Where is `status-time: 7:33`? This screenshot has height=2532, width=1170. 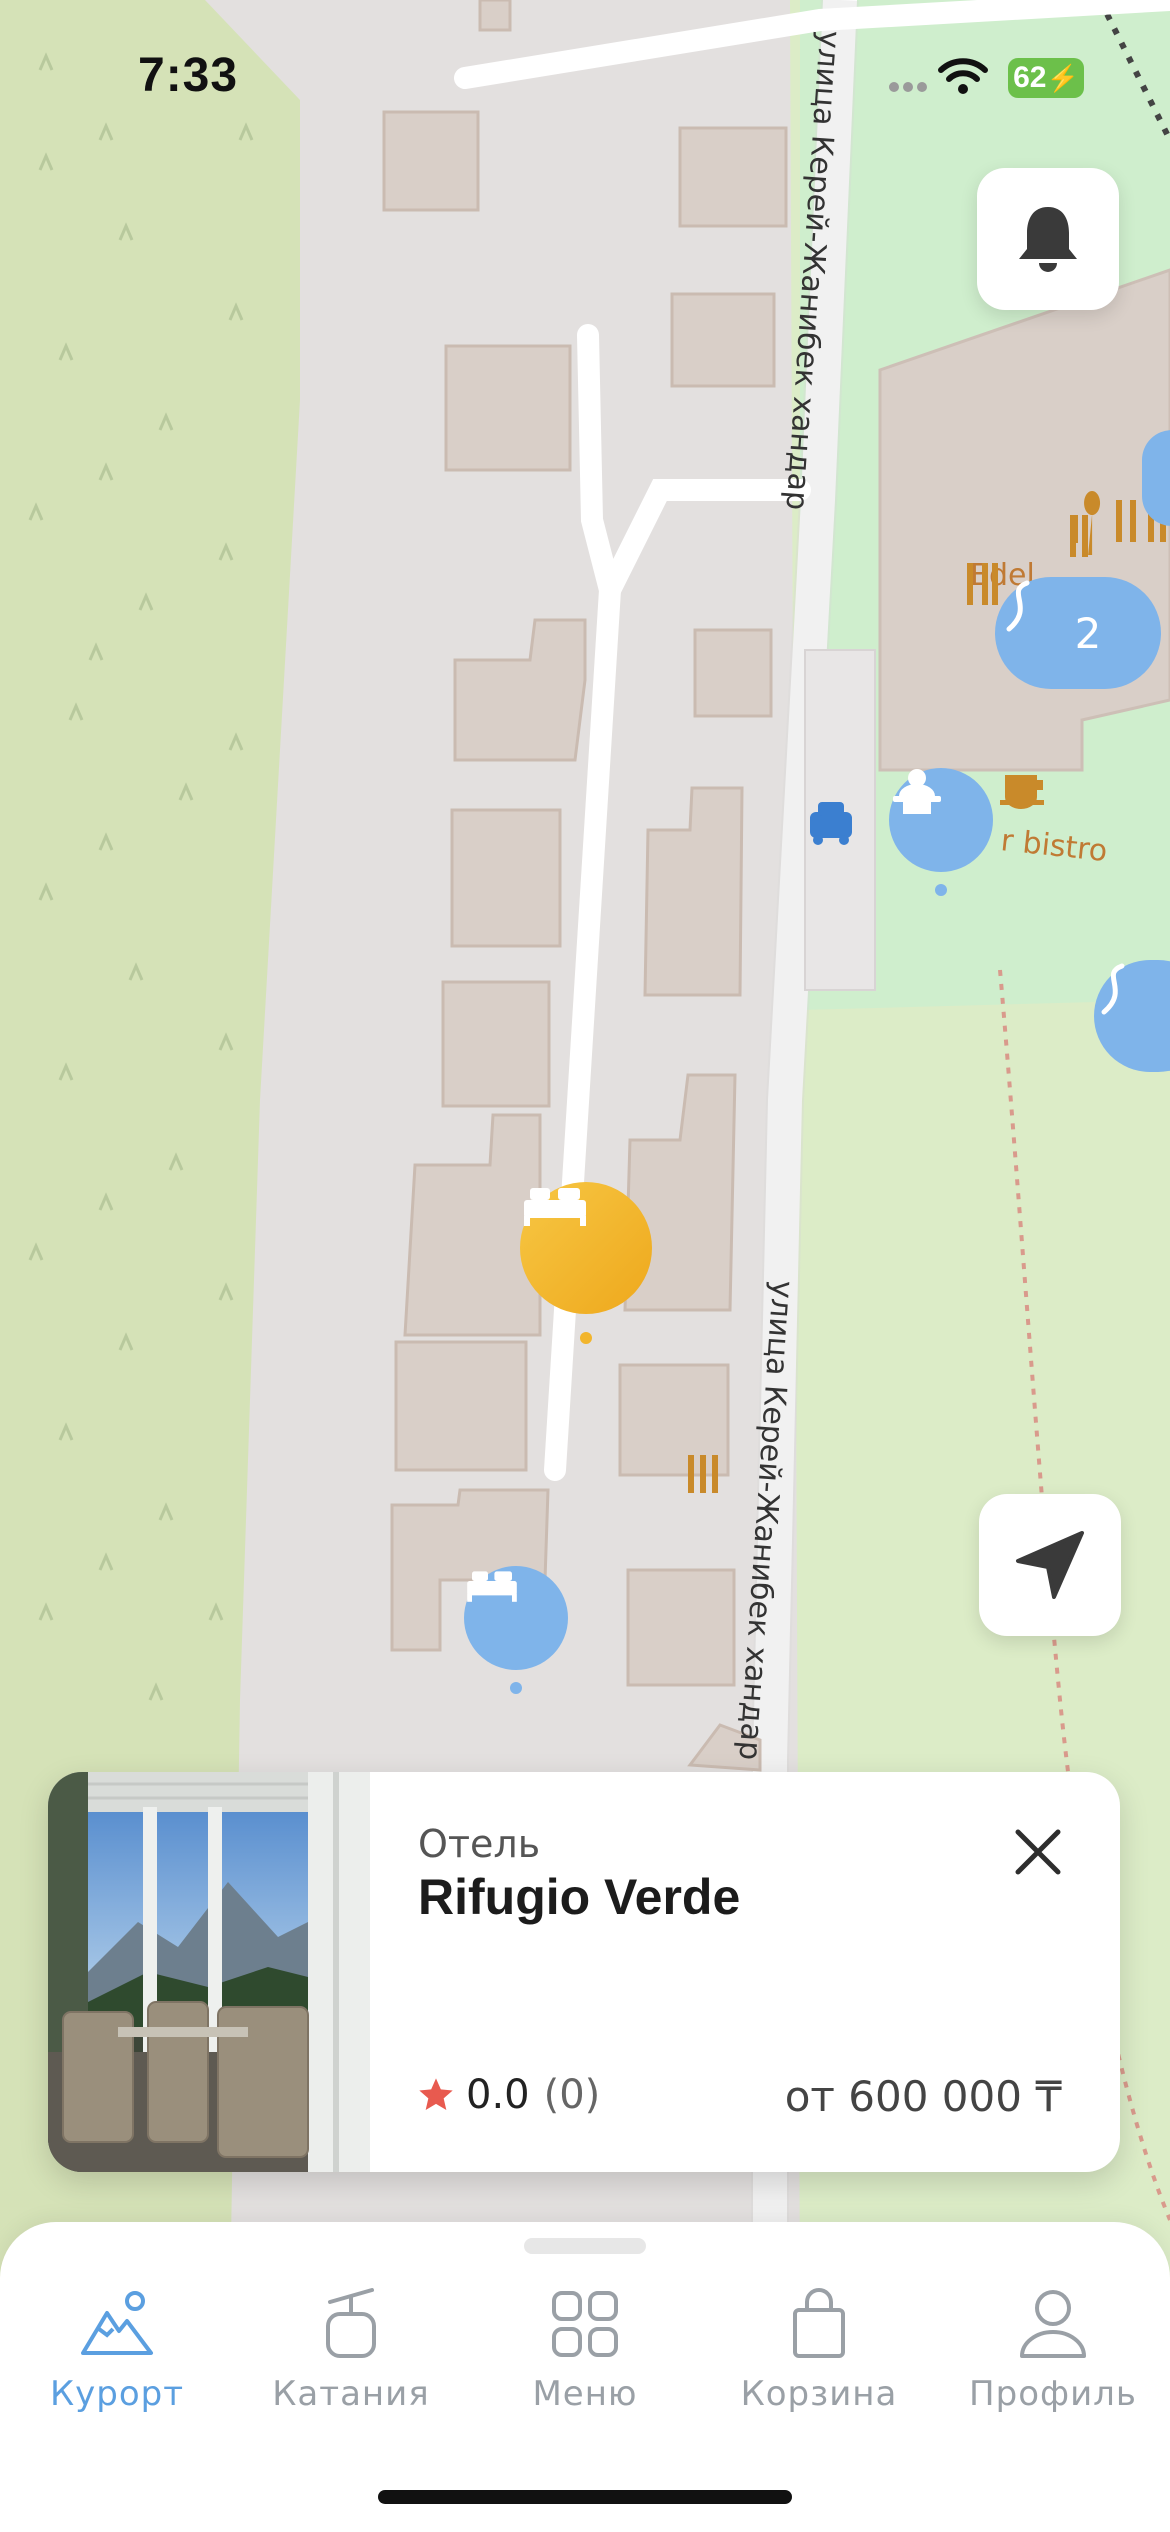 status-time: 7:33 is located at coordinates (188, 75).